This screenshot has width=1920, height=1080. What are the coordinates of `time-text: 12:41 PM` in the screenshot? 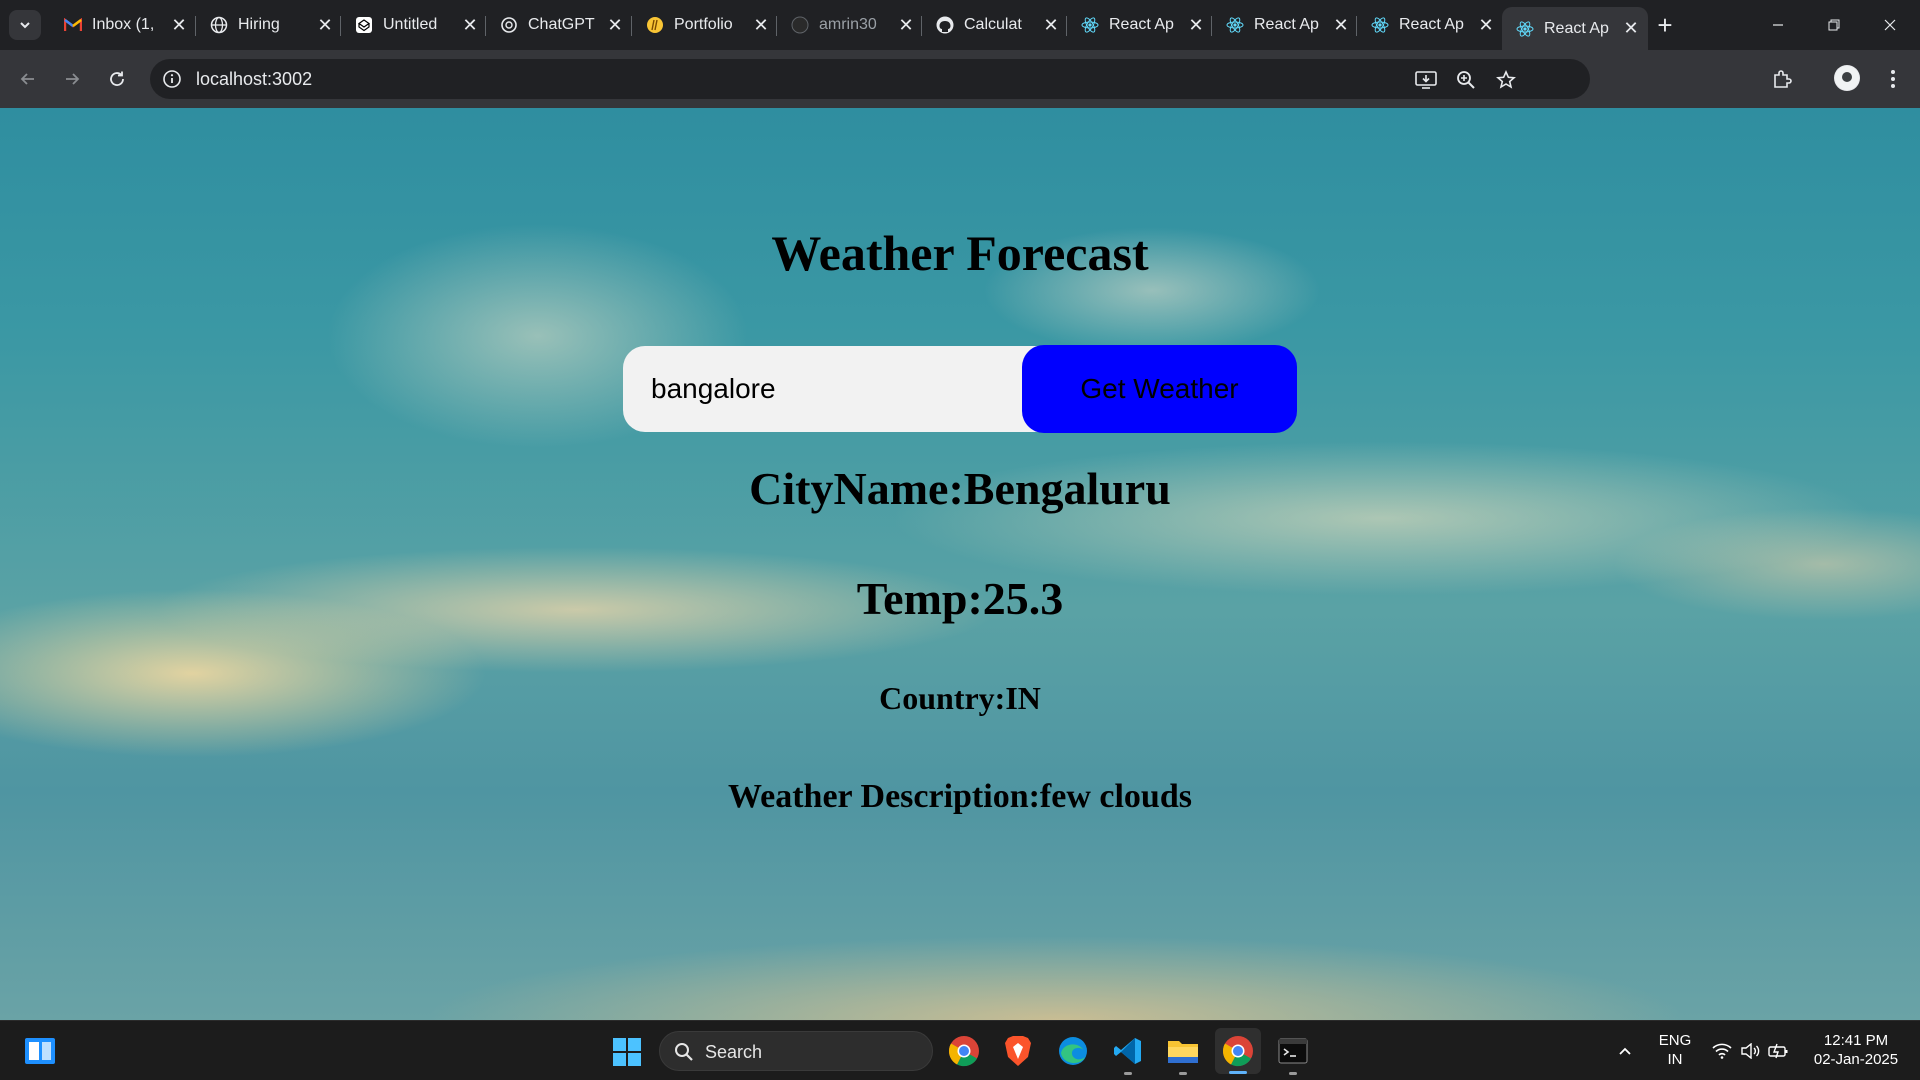 It's located at (1856, 1040).